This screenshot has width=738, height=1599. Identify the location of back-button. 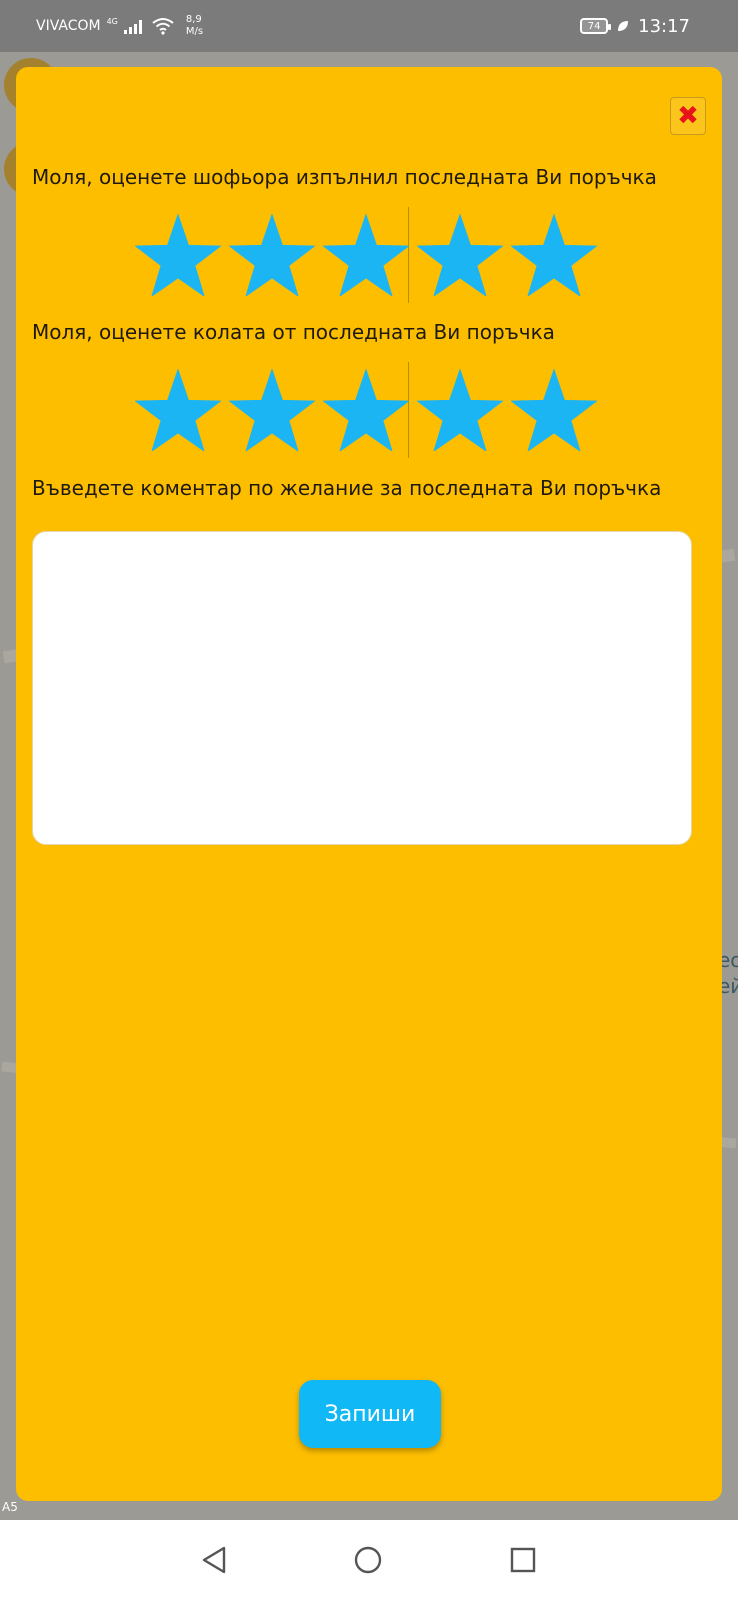
(214, 1560).